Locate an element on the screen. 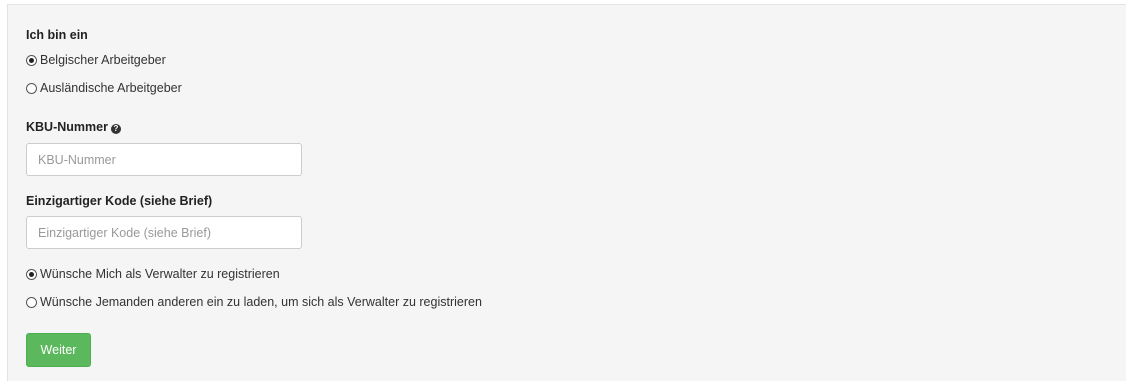 This screenshot has width=1126, height=381. employer-type-label: Ich bin ein is located at coordinates (57, 35).